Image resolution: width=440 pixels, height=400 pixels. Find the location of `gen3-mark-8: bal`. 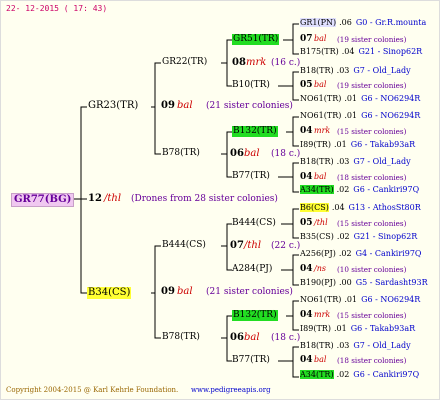

gen3-mark-8: bal is located at coordinates (320, 359).